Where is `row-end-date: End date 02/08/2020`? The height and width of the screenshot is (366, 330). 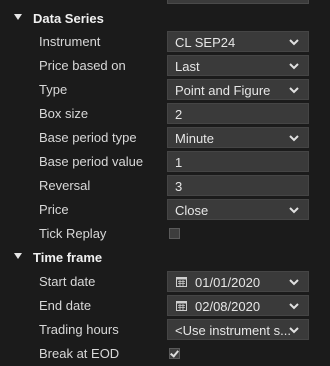
row-end-date: End date 02/08/2020 is located at coordinates (165, 306).